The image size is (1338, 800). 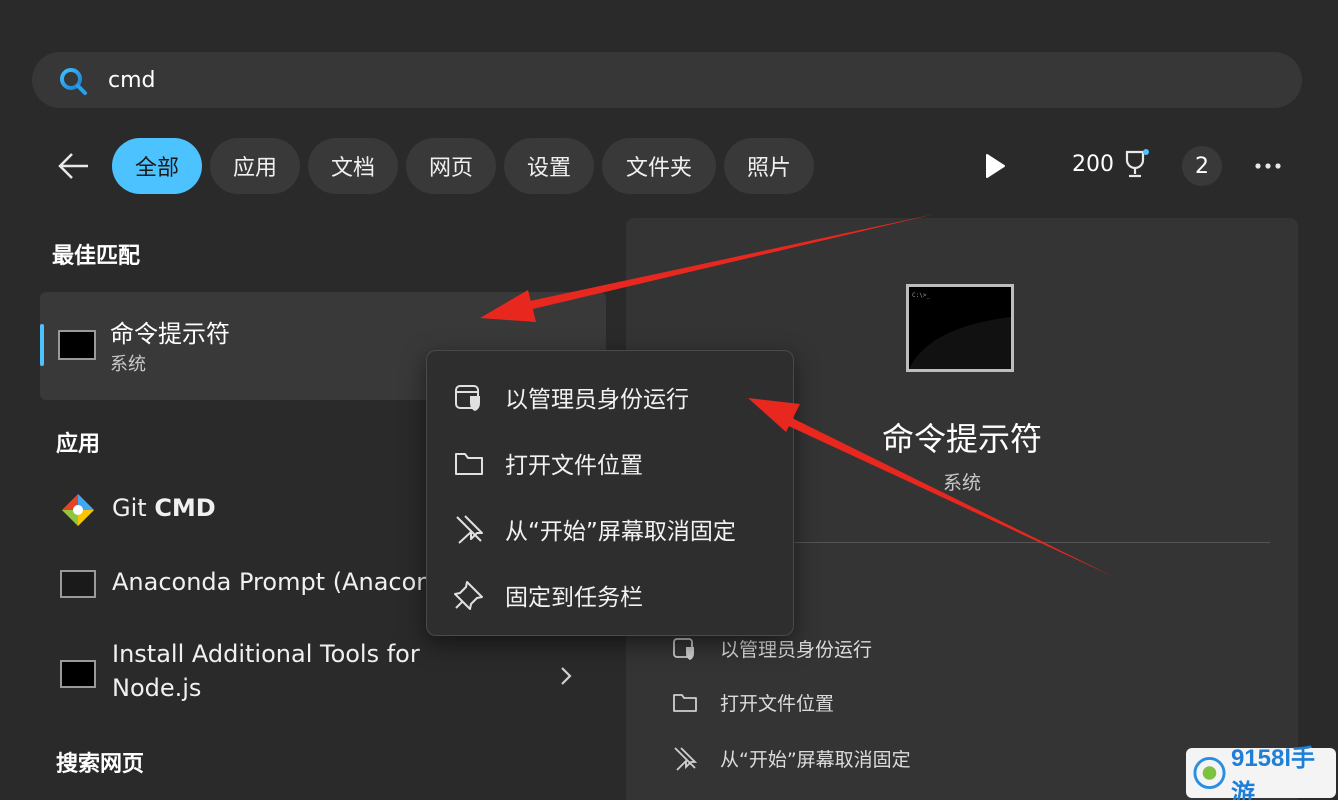 What do you see at coordinates (658, 80) in the screenshot?
I see `search-input` at bounding box center [658, 80].